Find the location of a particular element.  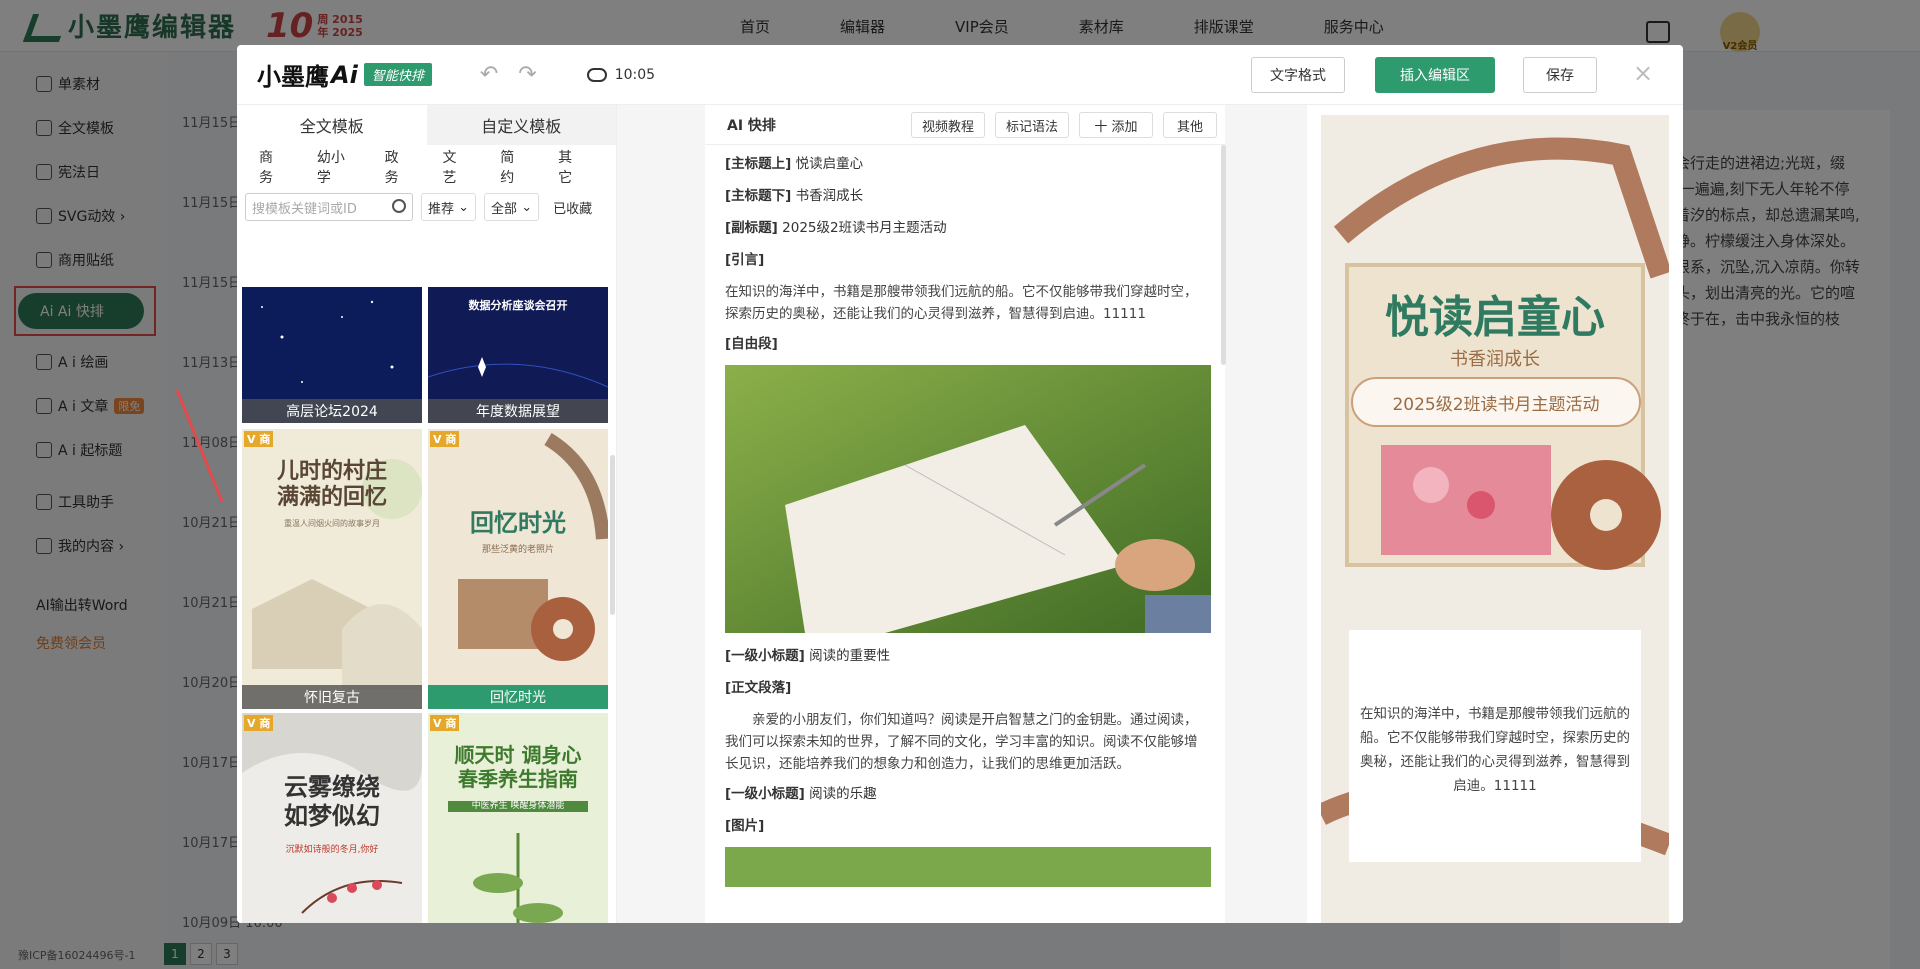

sort-select: 推荐 ⌄ is located at coordinates (449, 207).